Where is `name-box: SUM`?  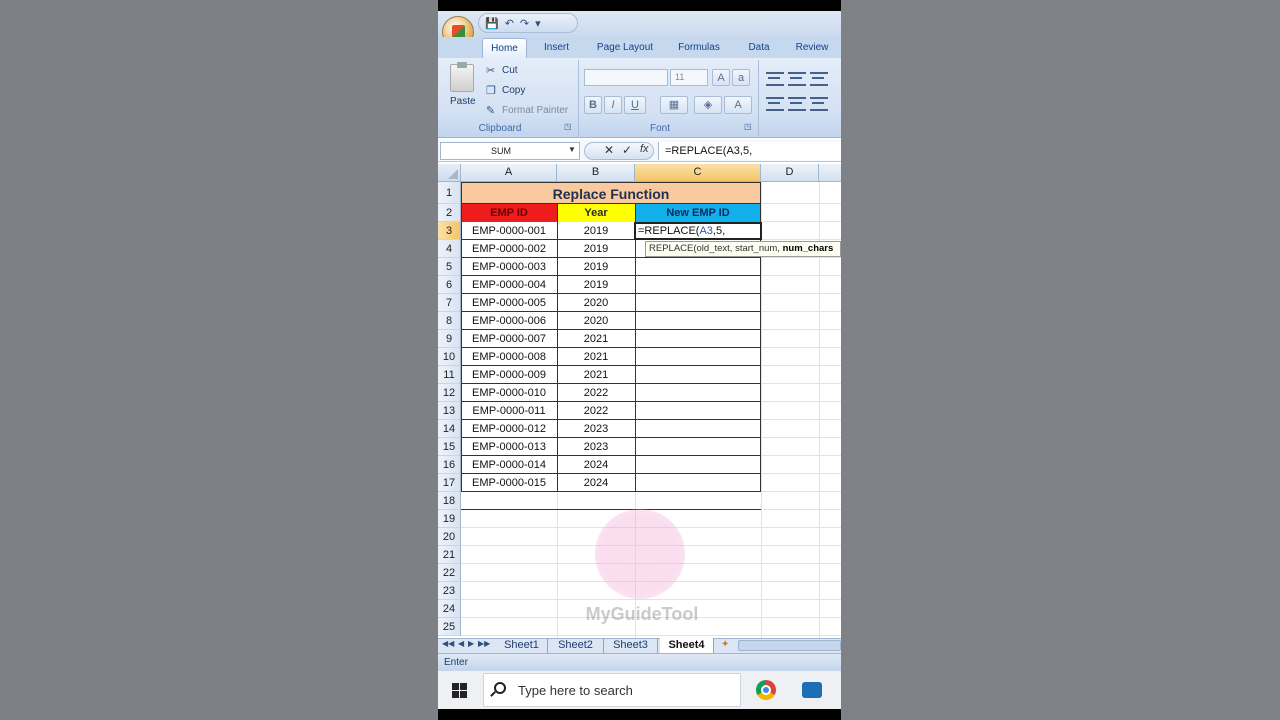 name-box: SUM is located at coordinates (510, 151).